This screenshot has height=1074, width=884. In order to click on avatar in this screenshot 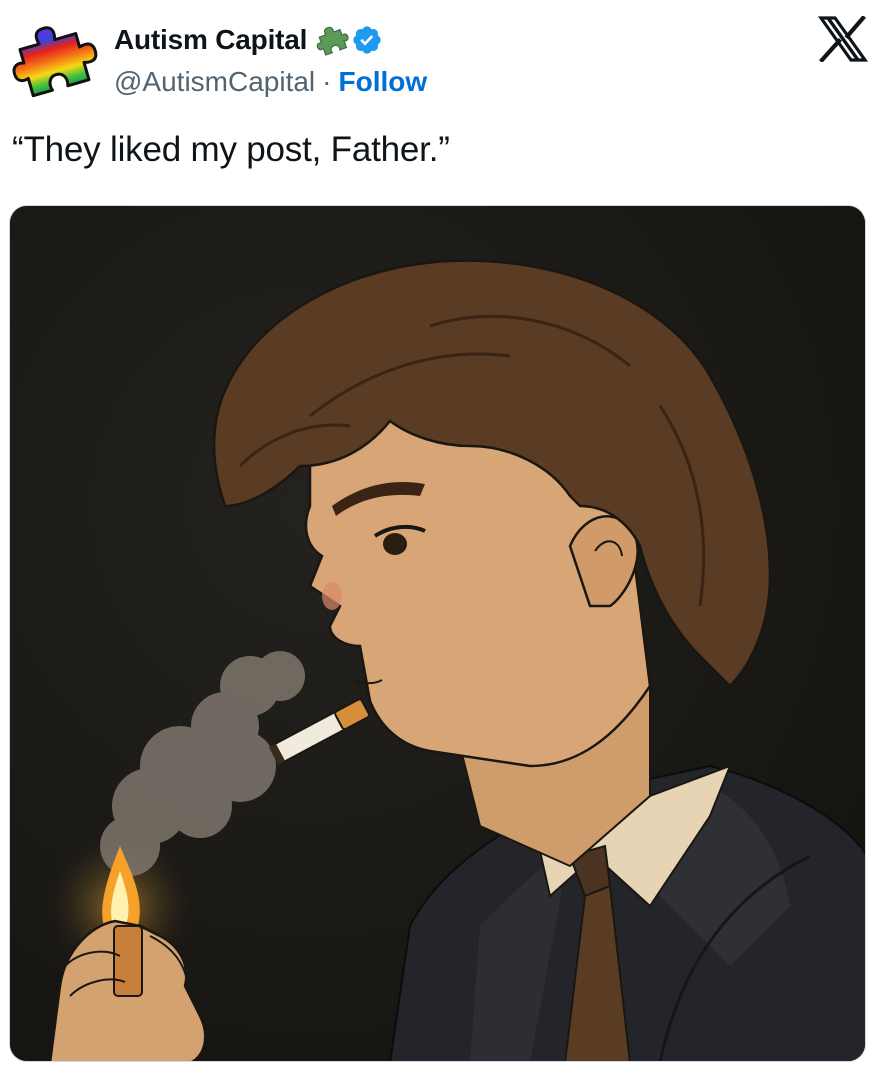, I will do `click(56, 59)`.